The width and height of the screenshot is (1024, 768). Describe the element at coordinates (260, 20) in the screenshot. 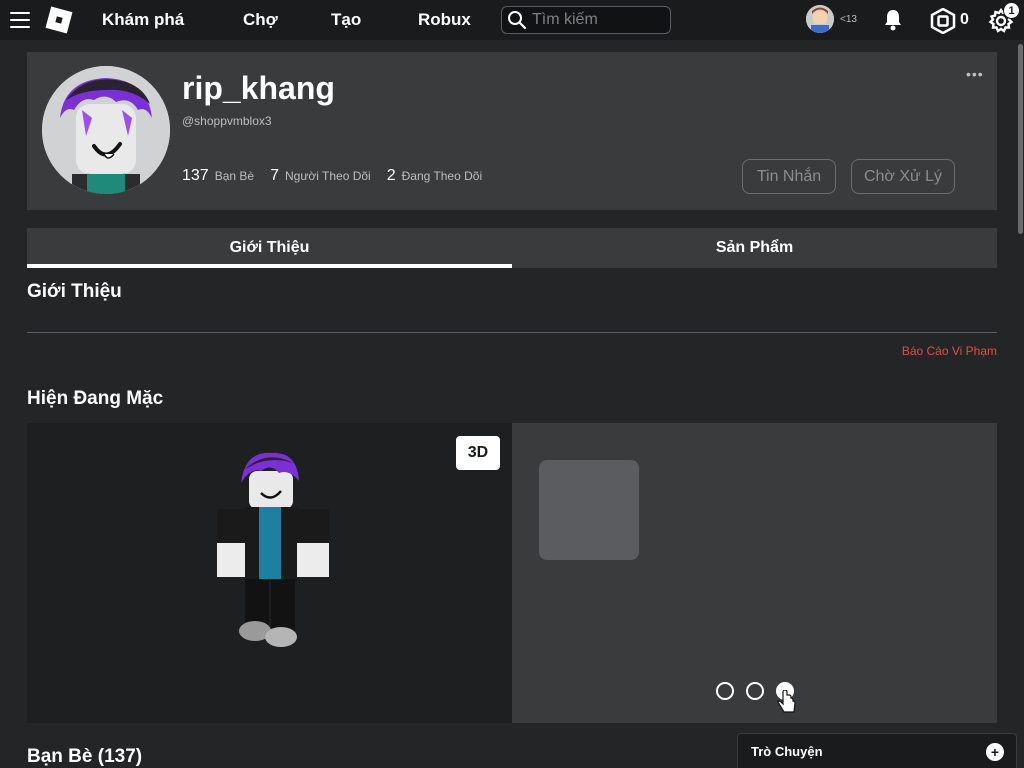

I see `nav-link-marketplace: Chợ` at that location.